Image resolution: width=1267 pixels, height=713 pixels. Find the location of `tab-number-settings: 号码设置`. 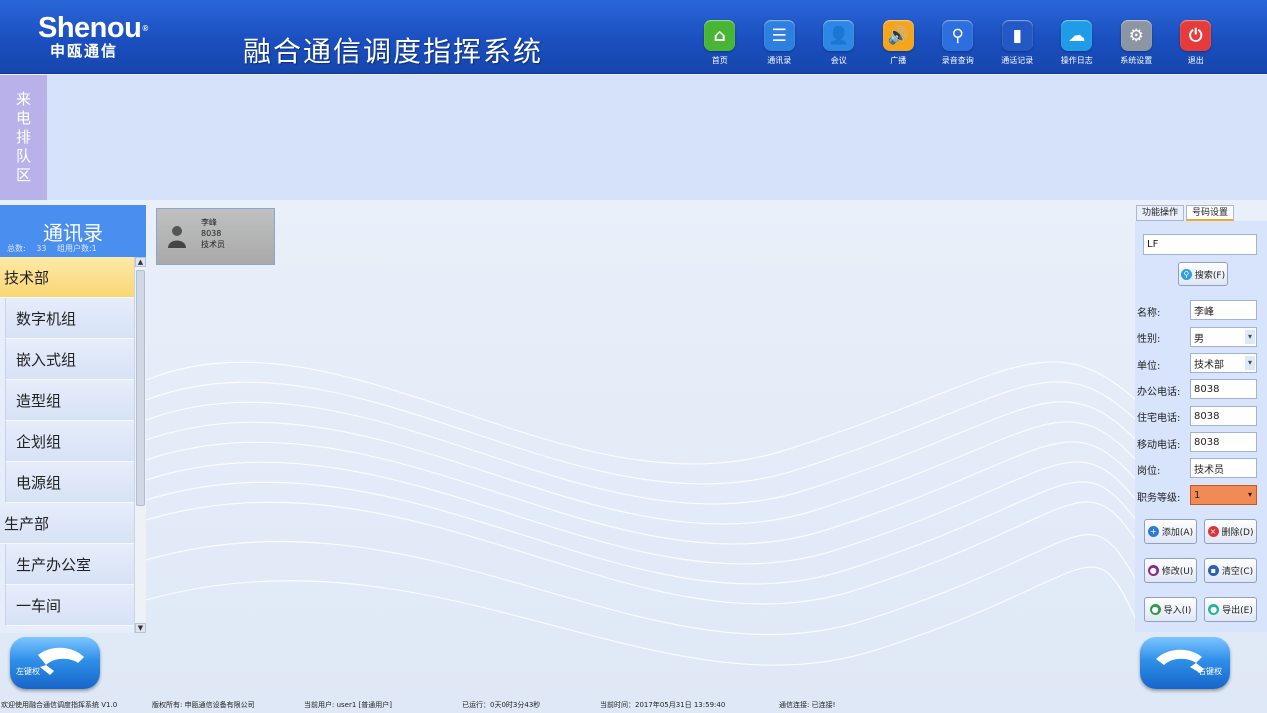

tab-number-settings: 号码设置 is located at coordinates (1210, 213).